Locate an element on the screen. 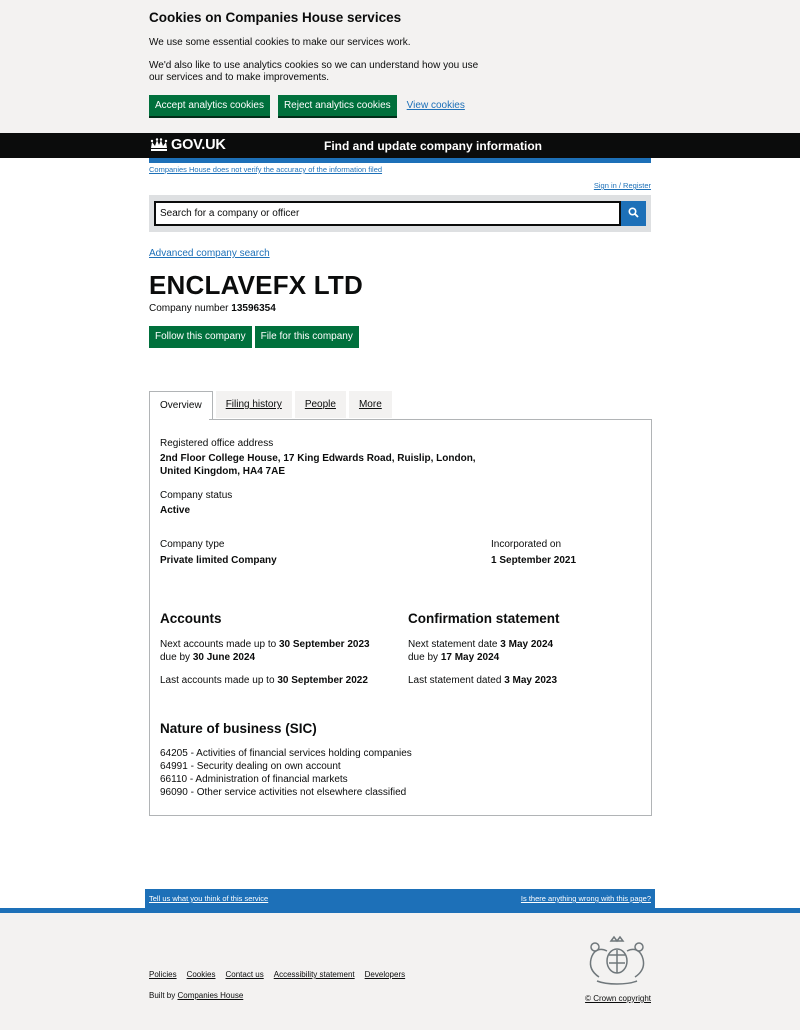 This screenshot has height=1030, width=800. confirmation-next-date: 3 May 2024 is located at coordinates (527, 644).